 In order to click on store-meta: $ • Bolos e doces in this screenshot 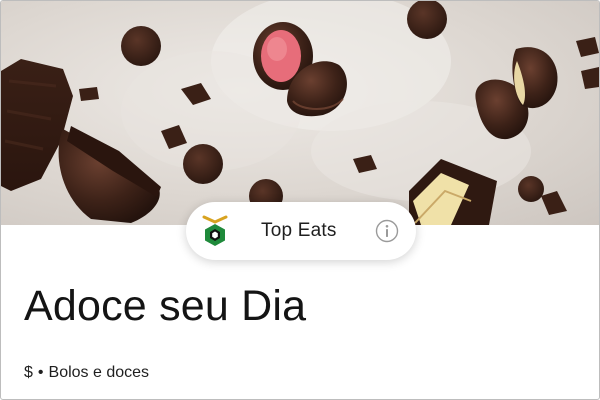, I will do `click(86, 373)`.